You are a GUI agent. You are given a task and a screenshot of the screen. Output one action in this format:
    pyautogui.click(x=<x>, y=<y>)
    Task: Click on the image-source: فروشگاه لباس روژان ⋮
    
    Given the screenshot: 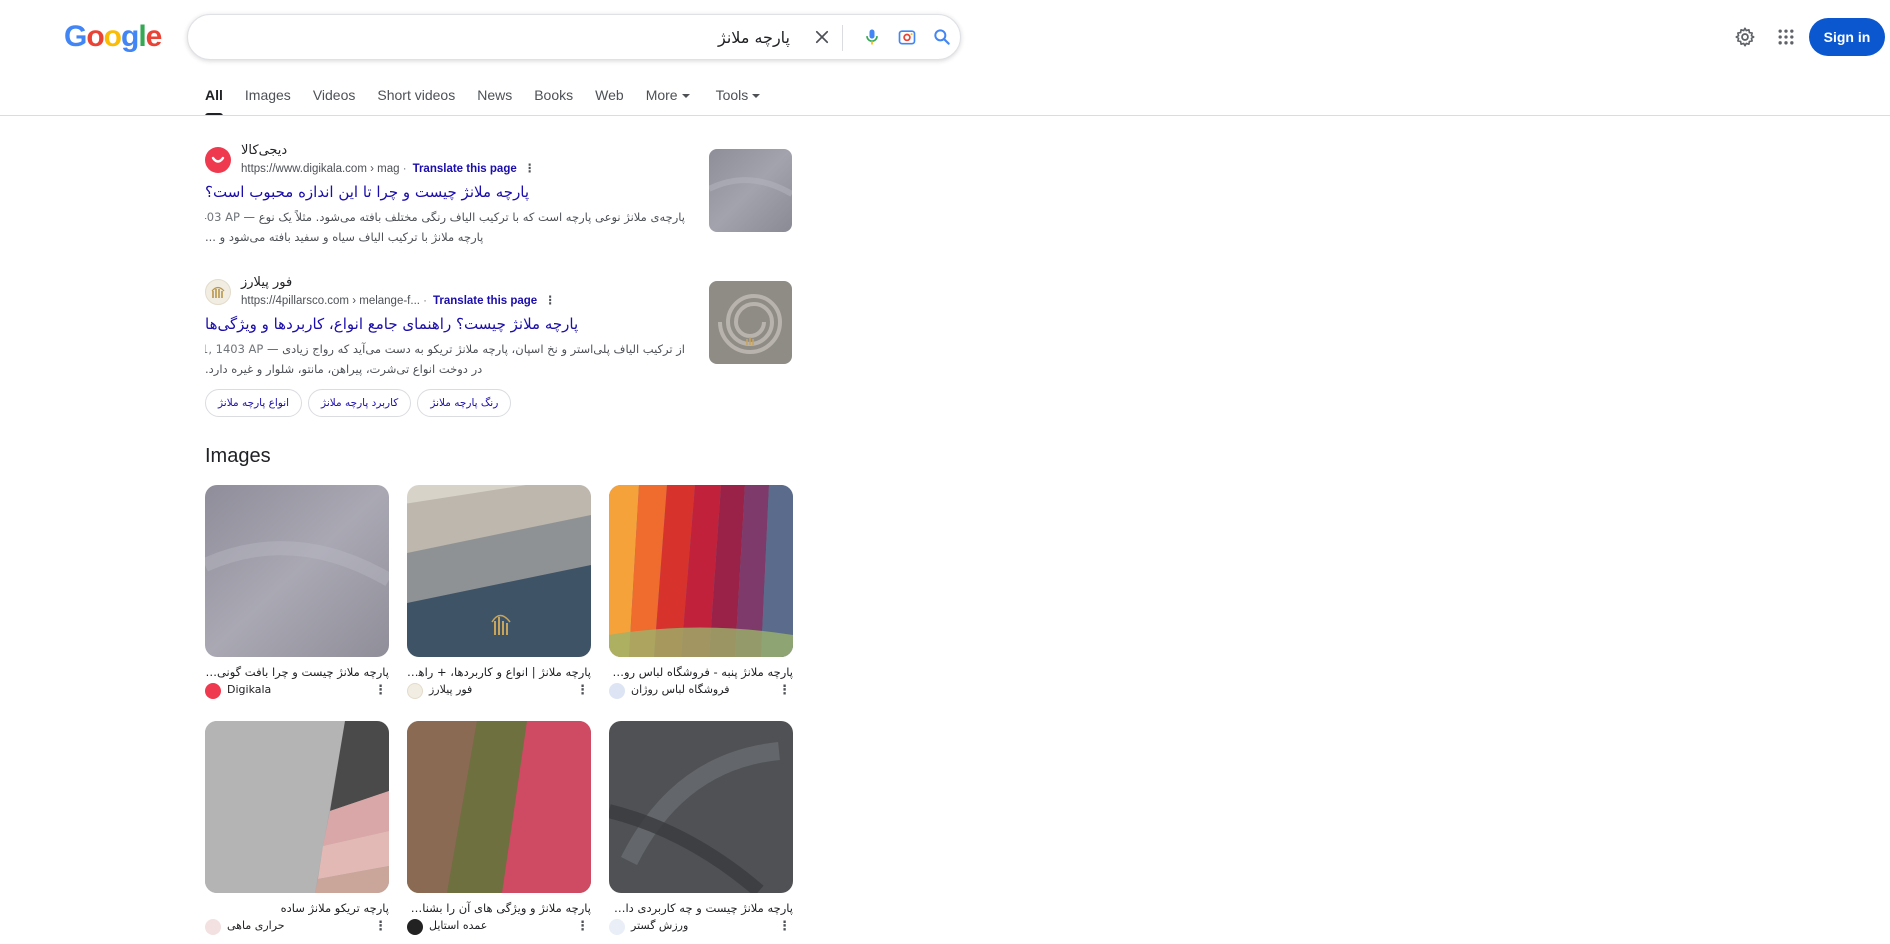 What is the action you would take?
    pyautogui.click(x=701, y=691)
    